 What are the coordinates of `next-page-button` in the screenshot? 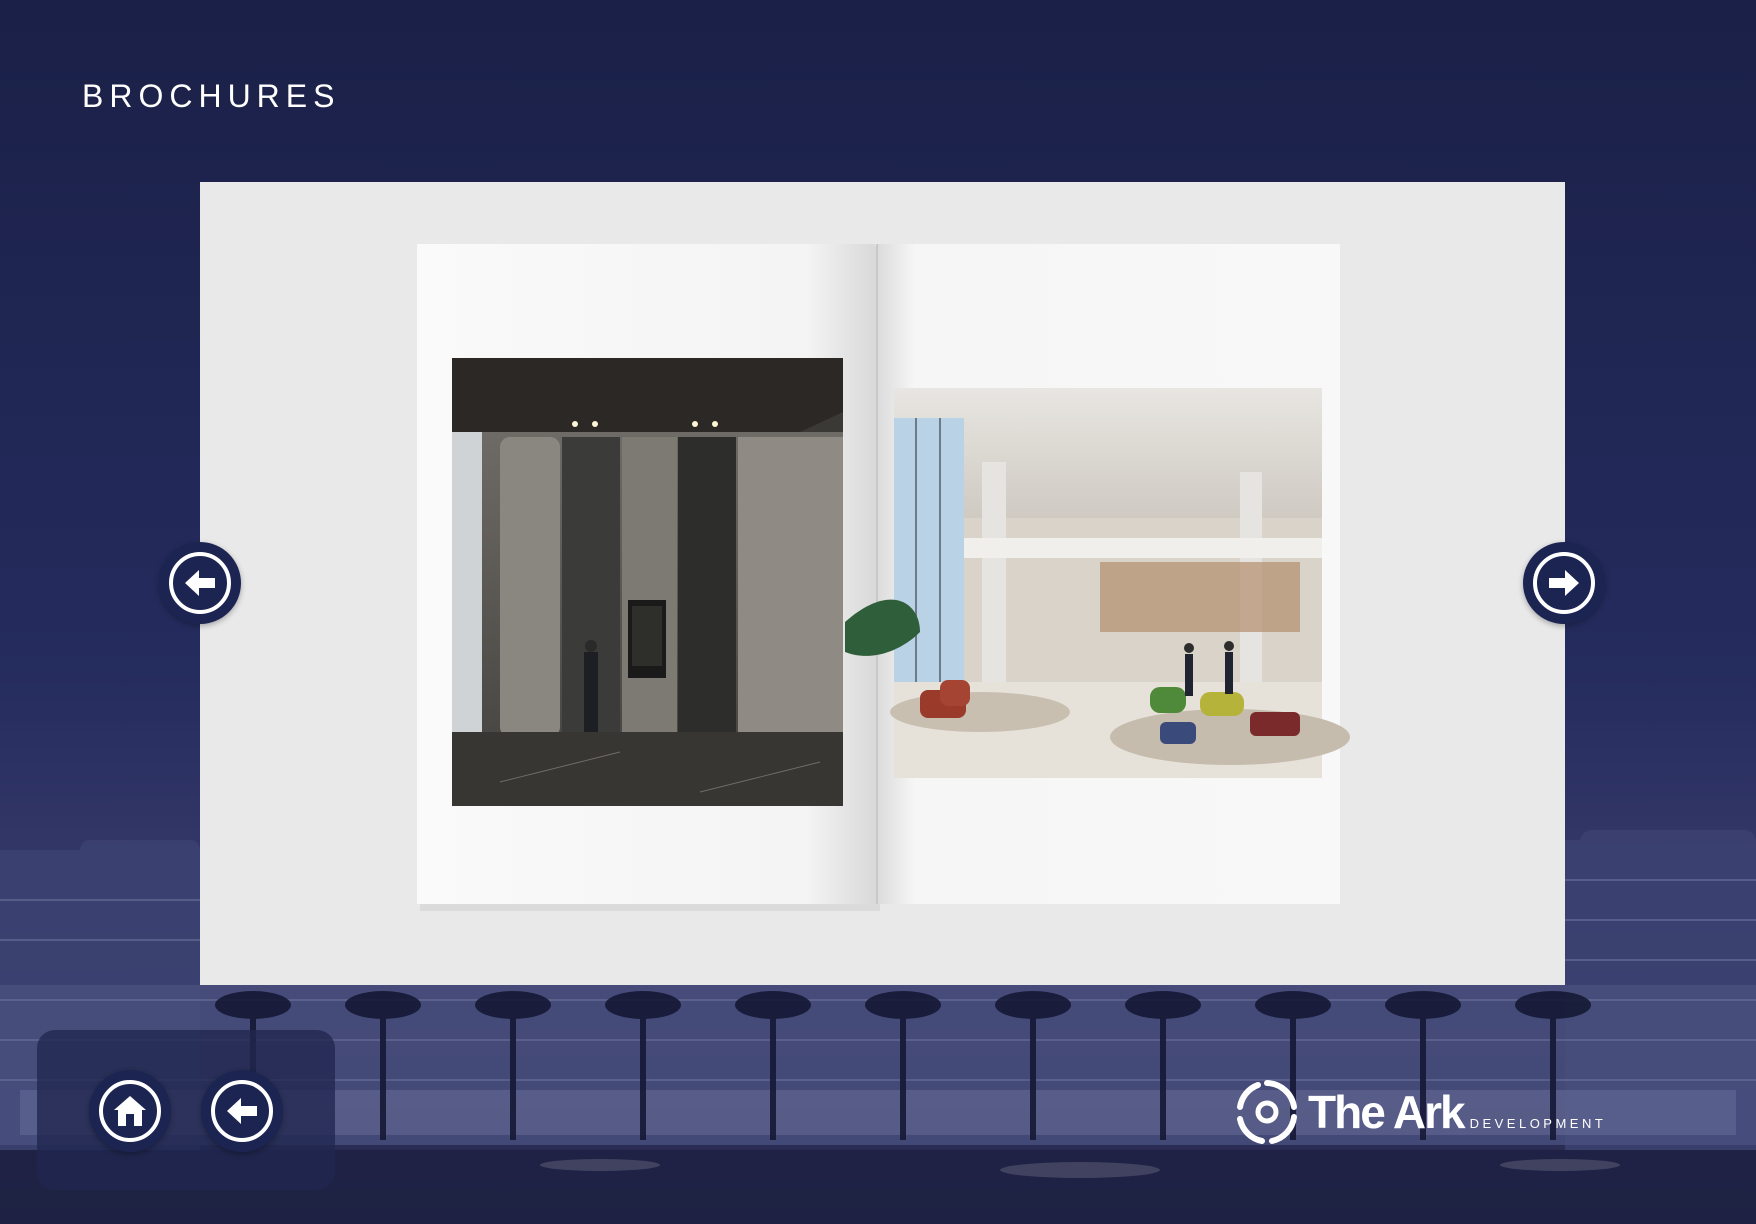 It's located at (1564, 583).